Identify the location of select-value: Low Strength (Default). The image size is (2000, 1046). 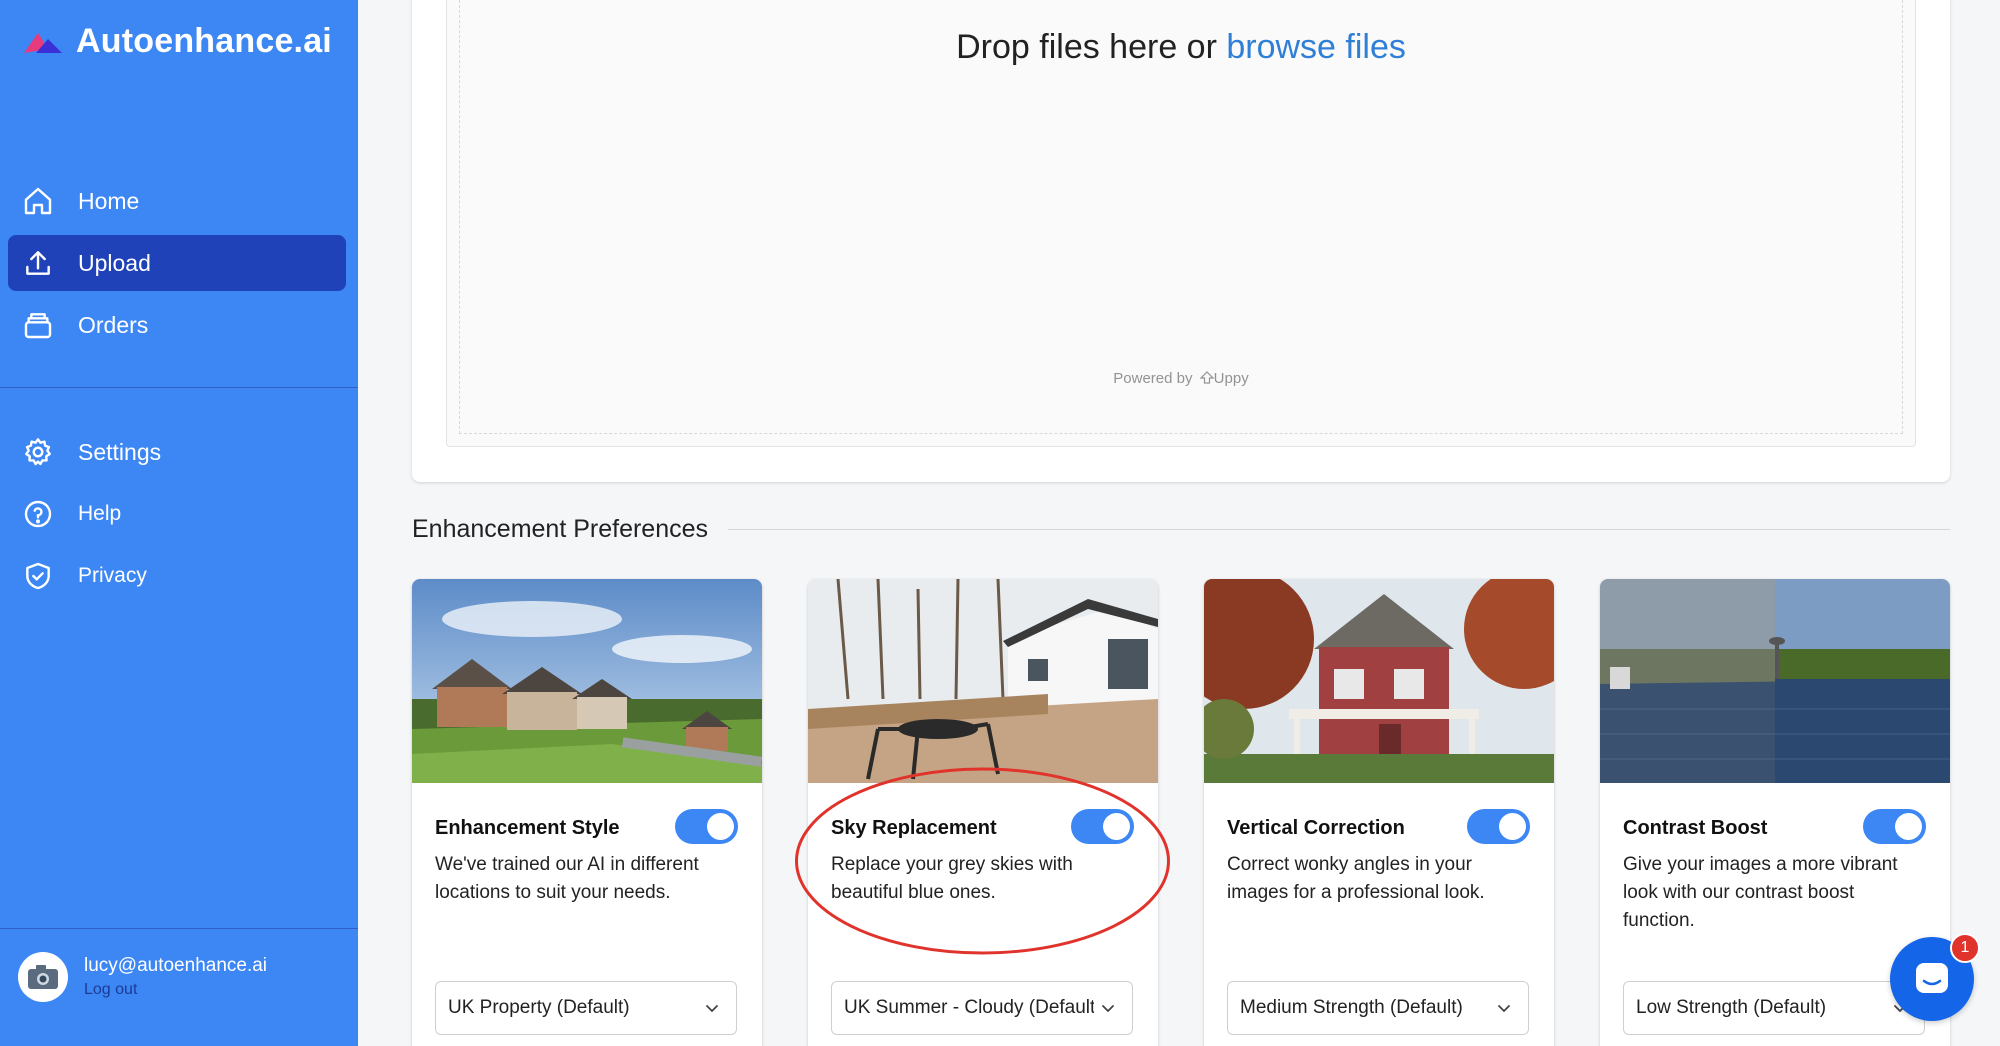
(1731, 1007).